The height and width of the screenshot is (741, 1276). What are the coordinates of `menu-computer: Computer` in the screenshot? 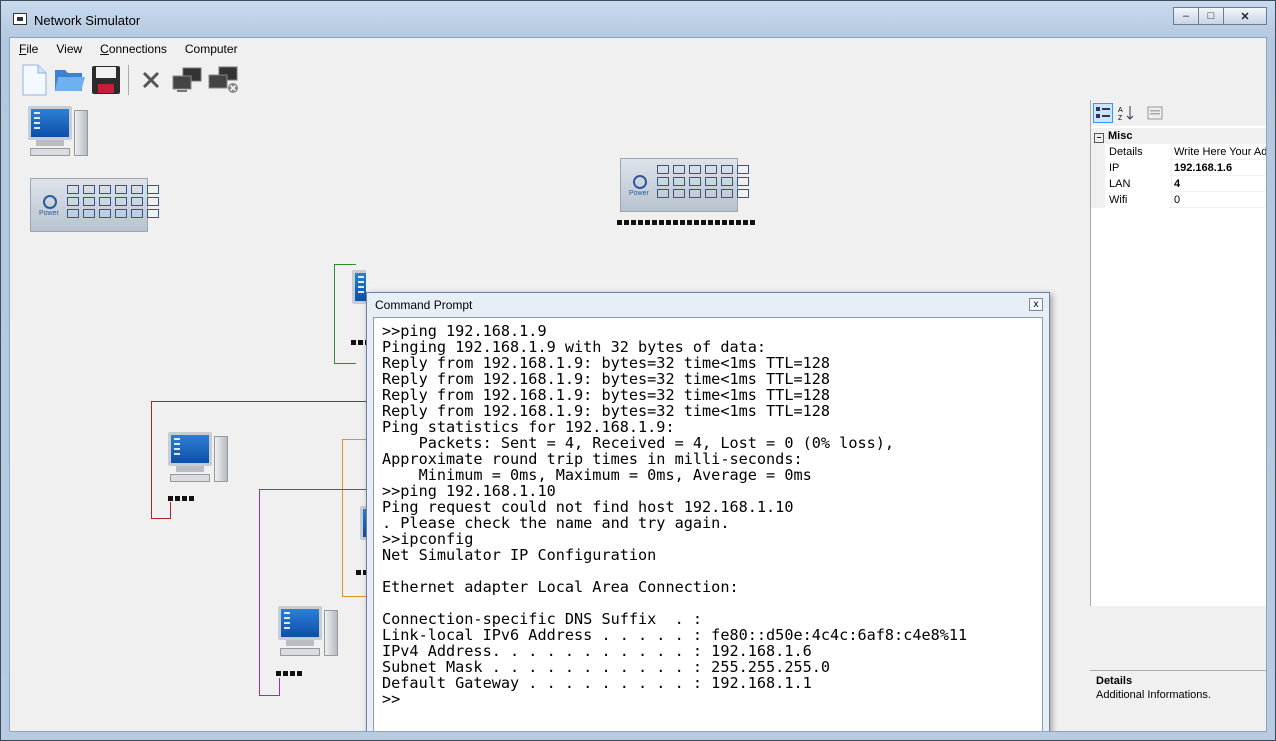 It's located at (211, 49).